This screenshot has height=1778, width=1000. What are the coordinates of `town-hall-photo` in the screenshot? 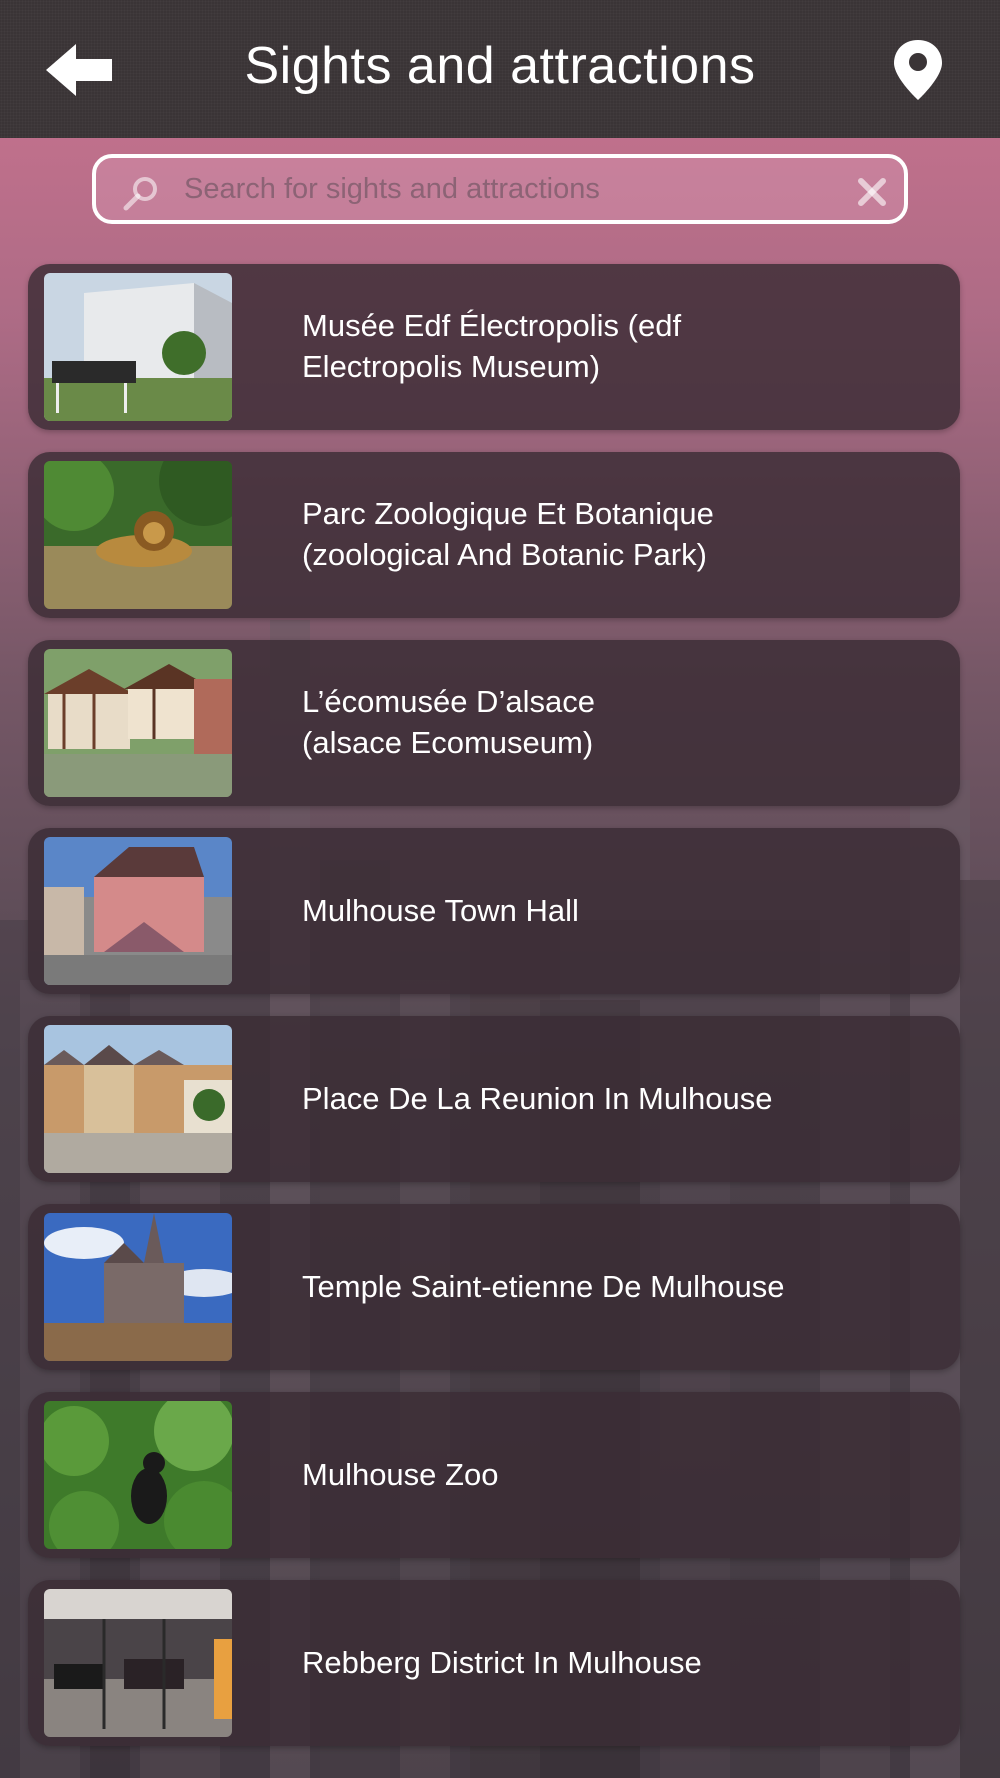 It's located at (138, 911).